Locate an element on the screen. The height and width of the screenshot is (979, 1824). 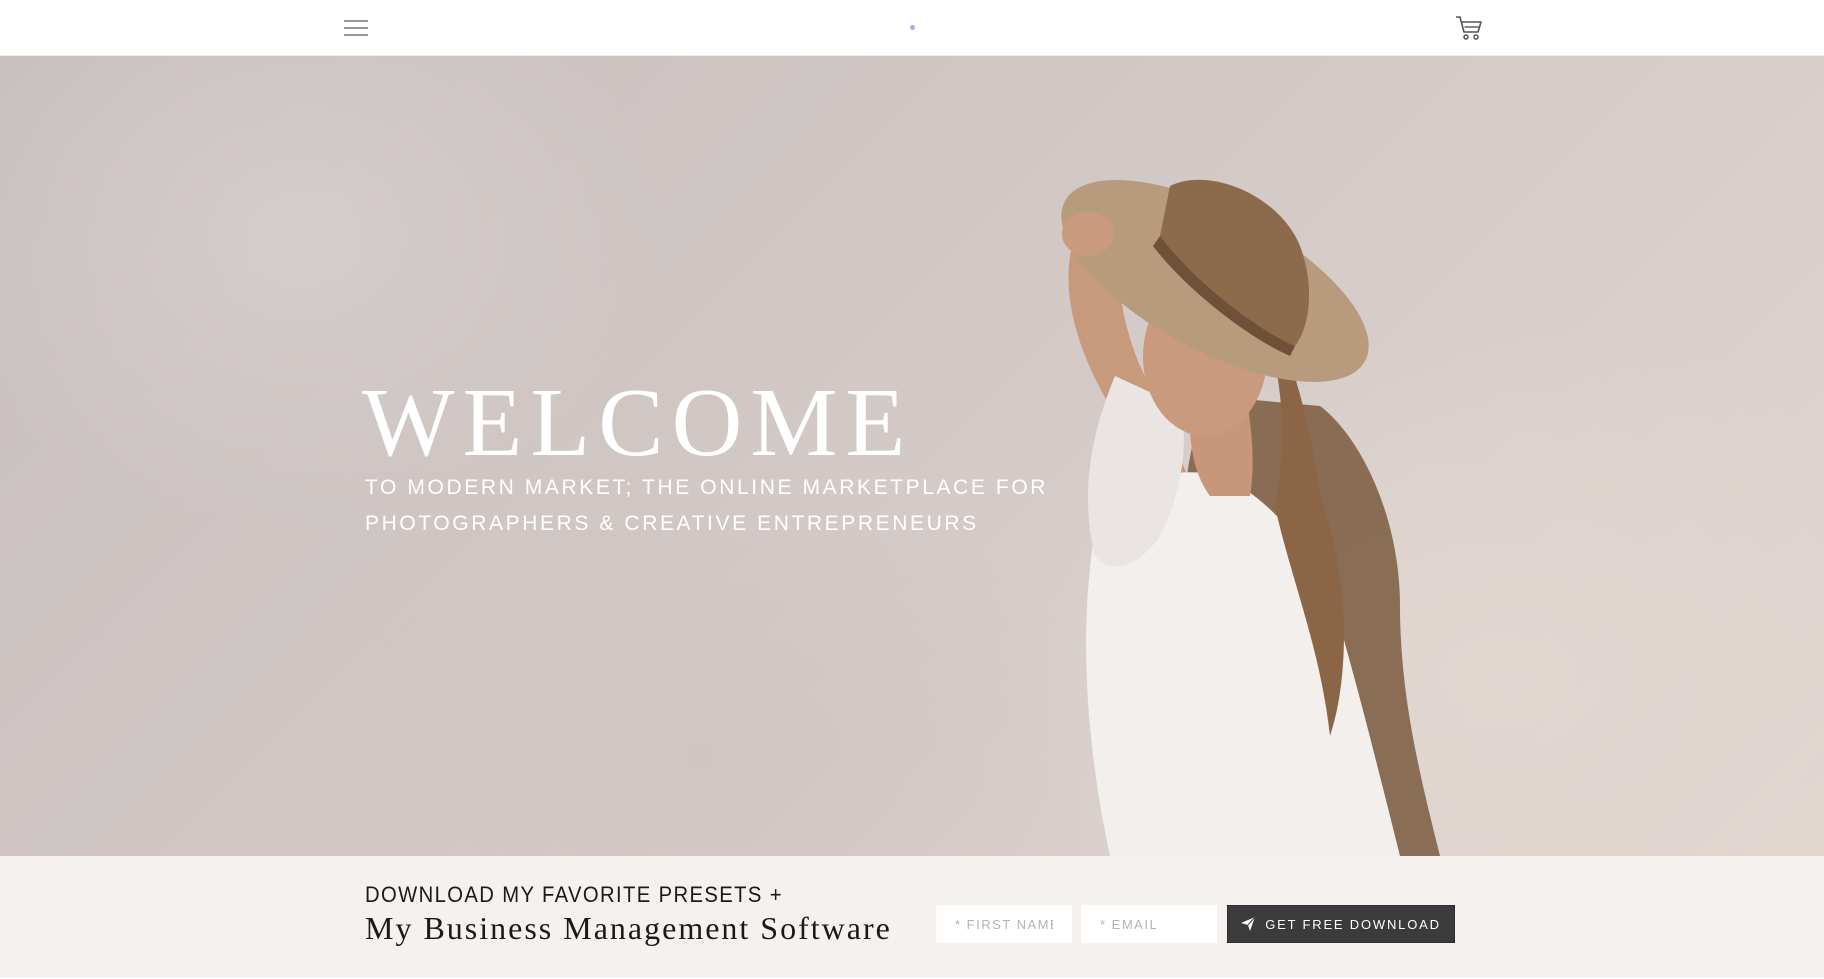
site-logo is located at coordinates (912, 27).